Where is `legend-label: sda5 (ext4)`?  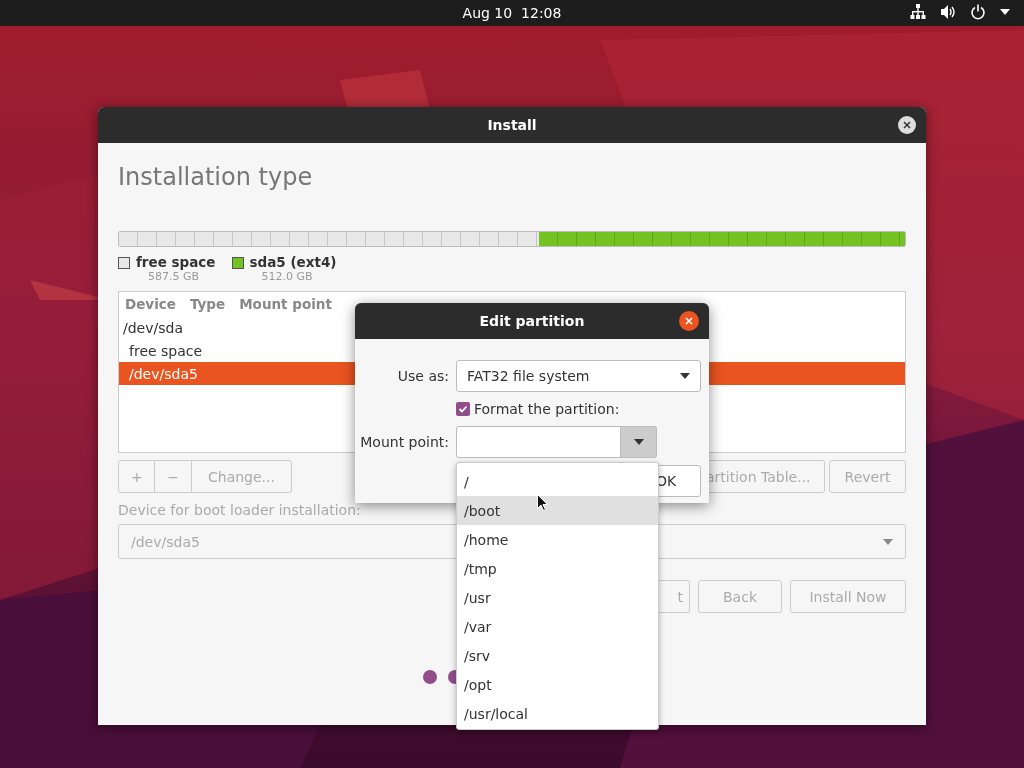
legend-label: sda5 (ext4) is located at coordinates (293, 262).